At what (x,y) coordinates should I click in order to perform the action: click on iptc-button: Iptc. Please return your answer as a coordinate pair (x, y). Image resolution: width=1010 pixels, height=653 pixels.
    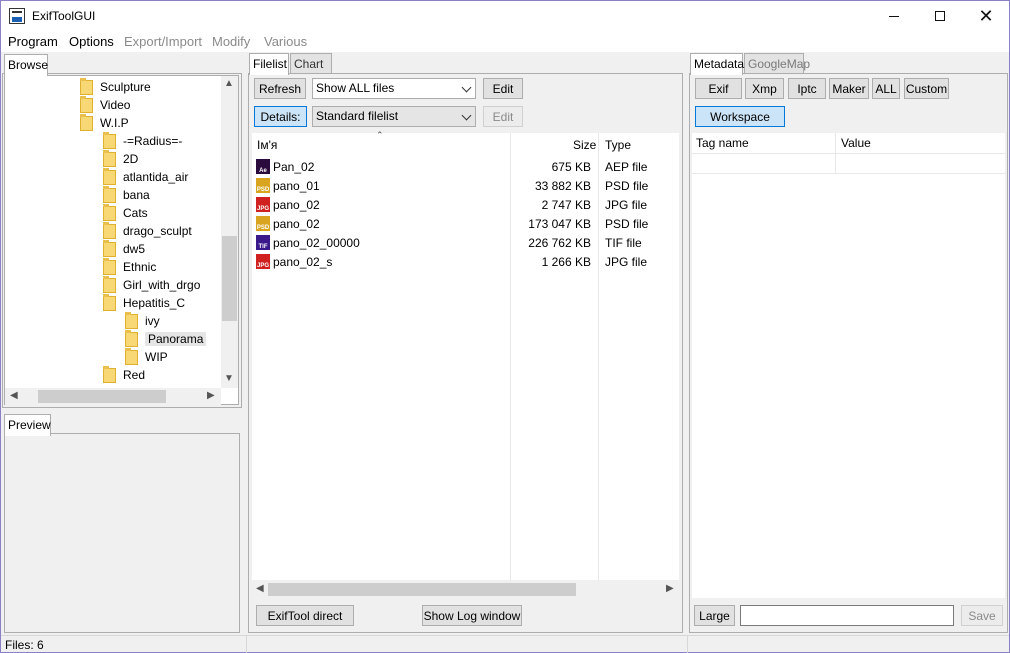
    Looking at the image, I should click on (807, 88).